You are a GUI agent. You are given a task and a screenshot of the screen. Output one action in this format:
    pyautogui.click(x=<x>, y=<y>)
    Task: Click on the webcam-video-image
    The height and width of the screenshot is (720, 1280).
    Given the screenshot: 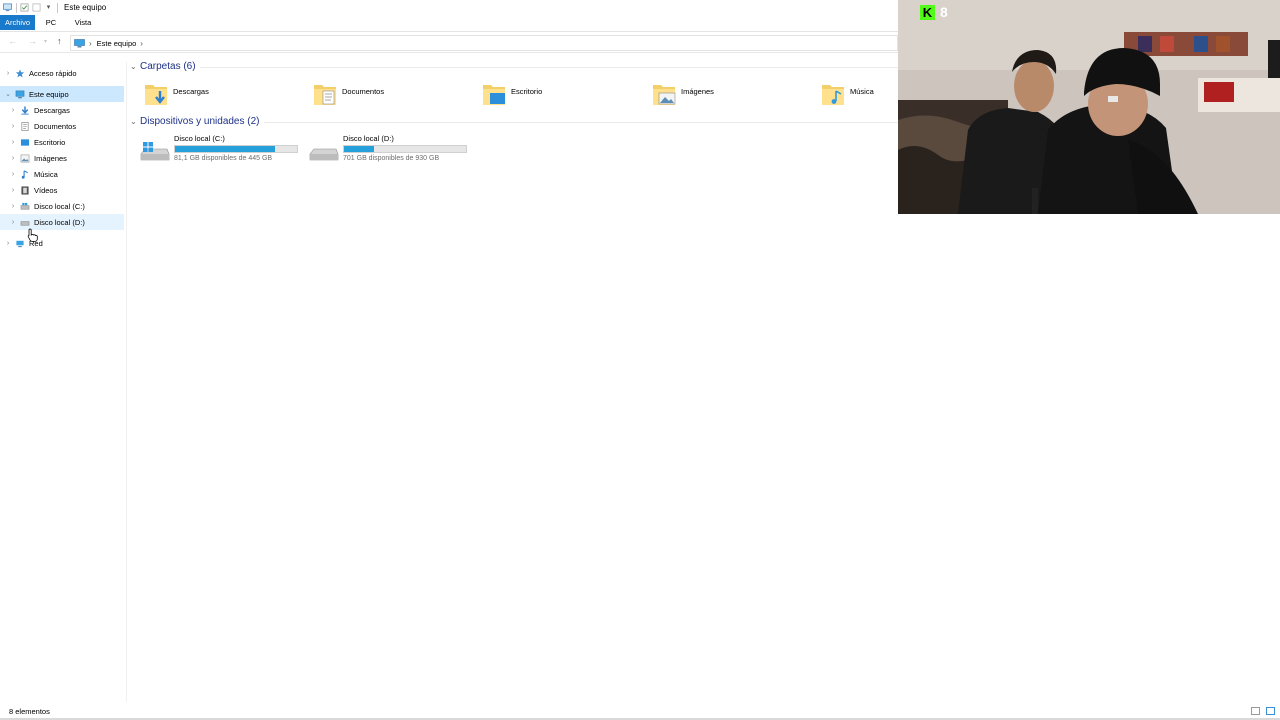 What is the action you would take?
    pyautogui.click(x=1089, y=107)
    